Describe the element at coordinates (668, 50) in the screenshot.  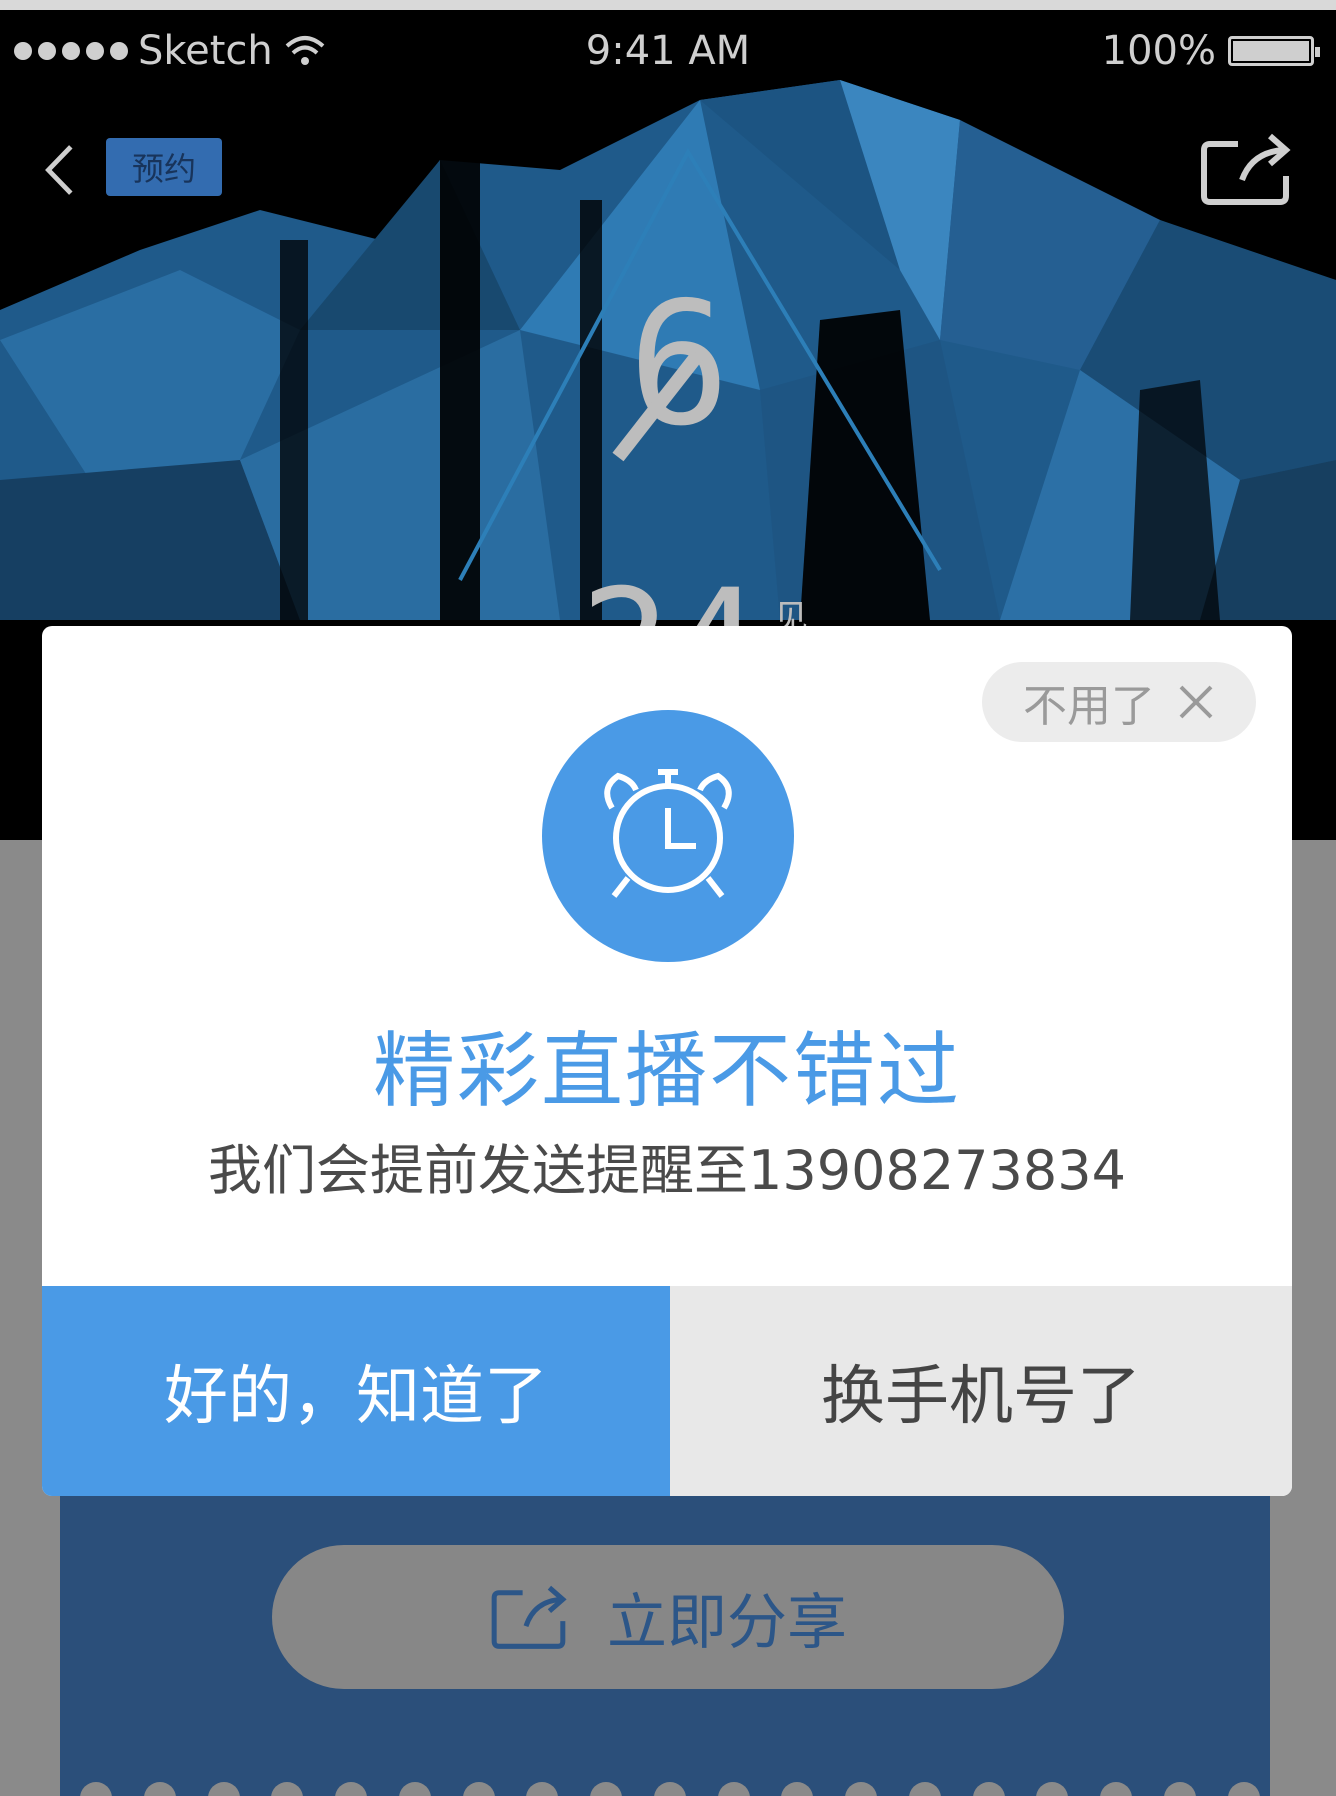
I see `status-bar: Sketch 9:41 AM 100%` at that location.